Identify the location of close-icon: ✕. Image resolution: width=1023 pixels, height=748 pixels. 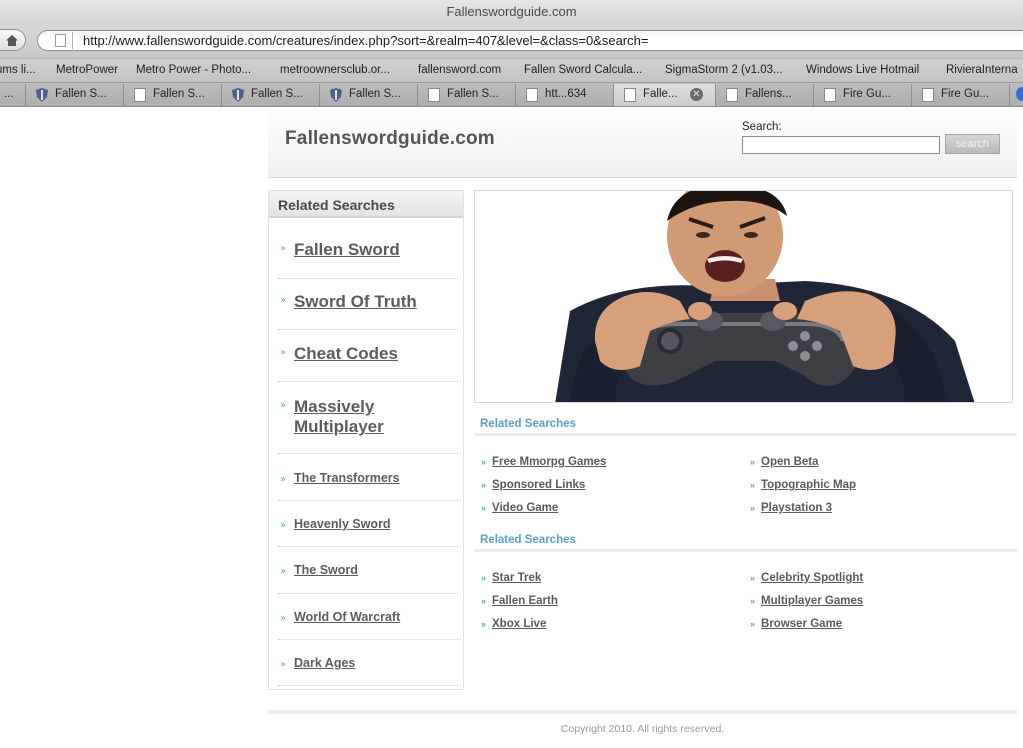
(696, 94).